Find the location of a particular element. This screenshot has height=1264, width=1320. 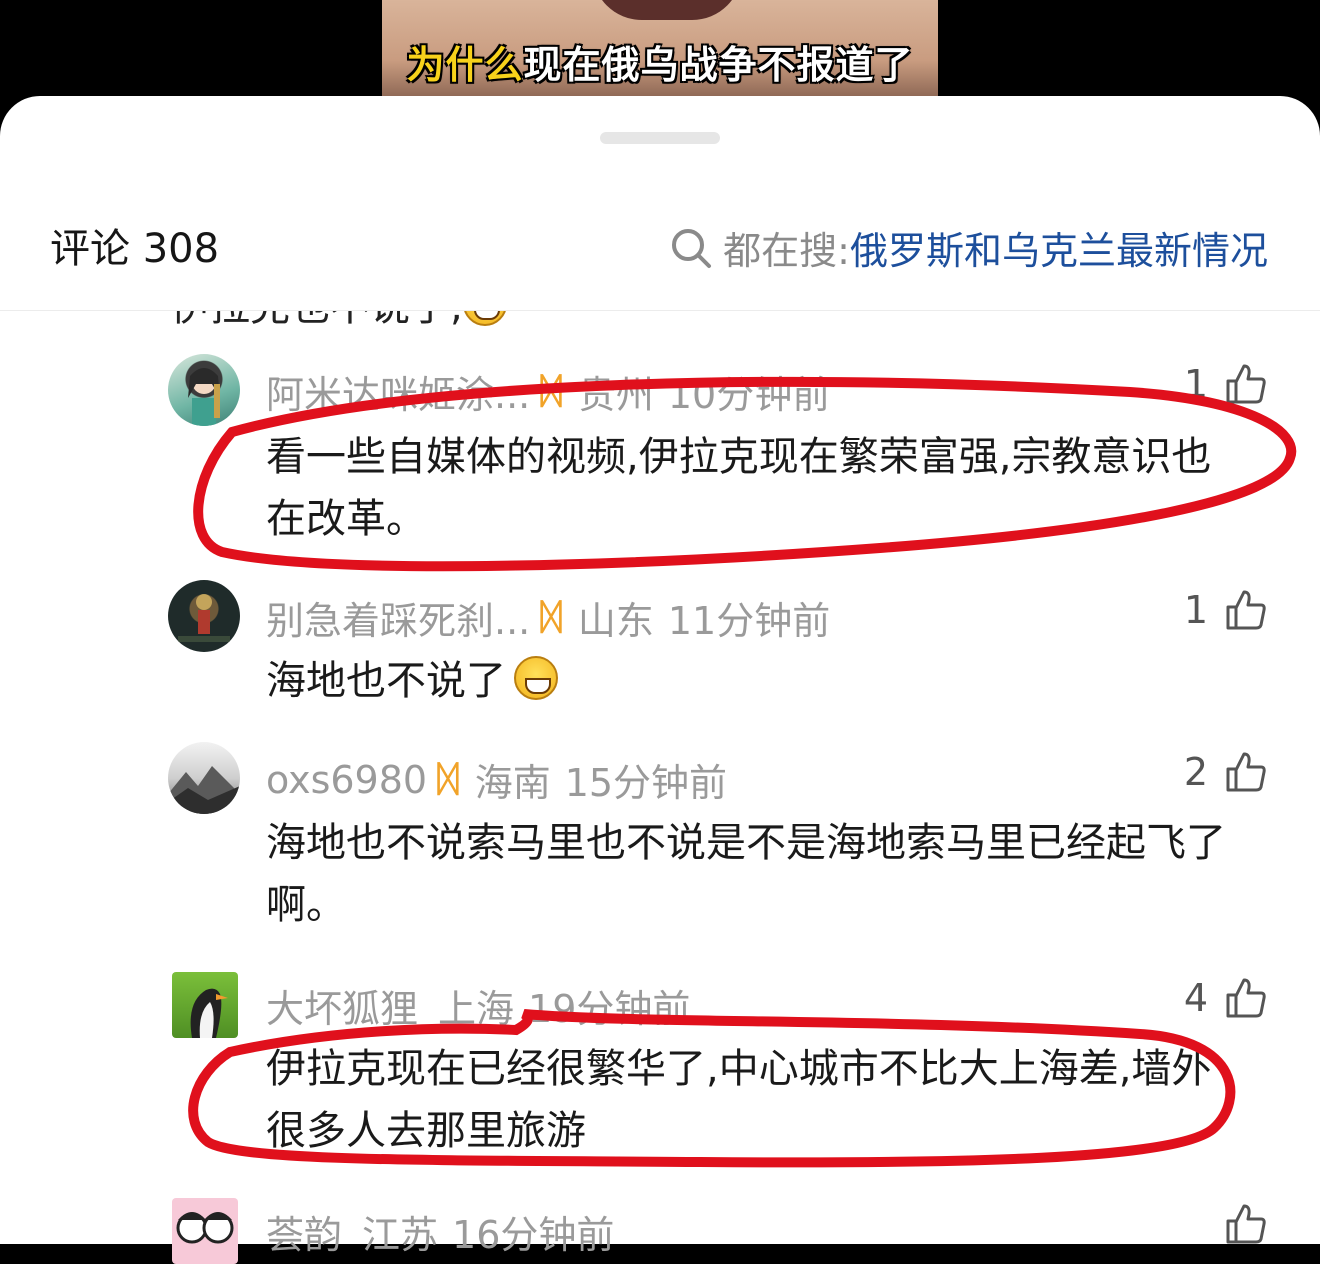

comment-time: 11分钟前 is located at coordinates (749, 621).